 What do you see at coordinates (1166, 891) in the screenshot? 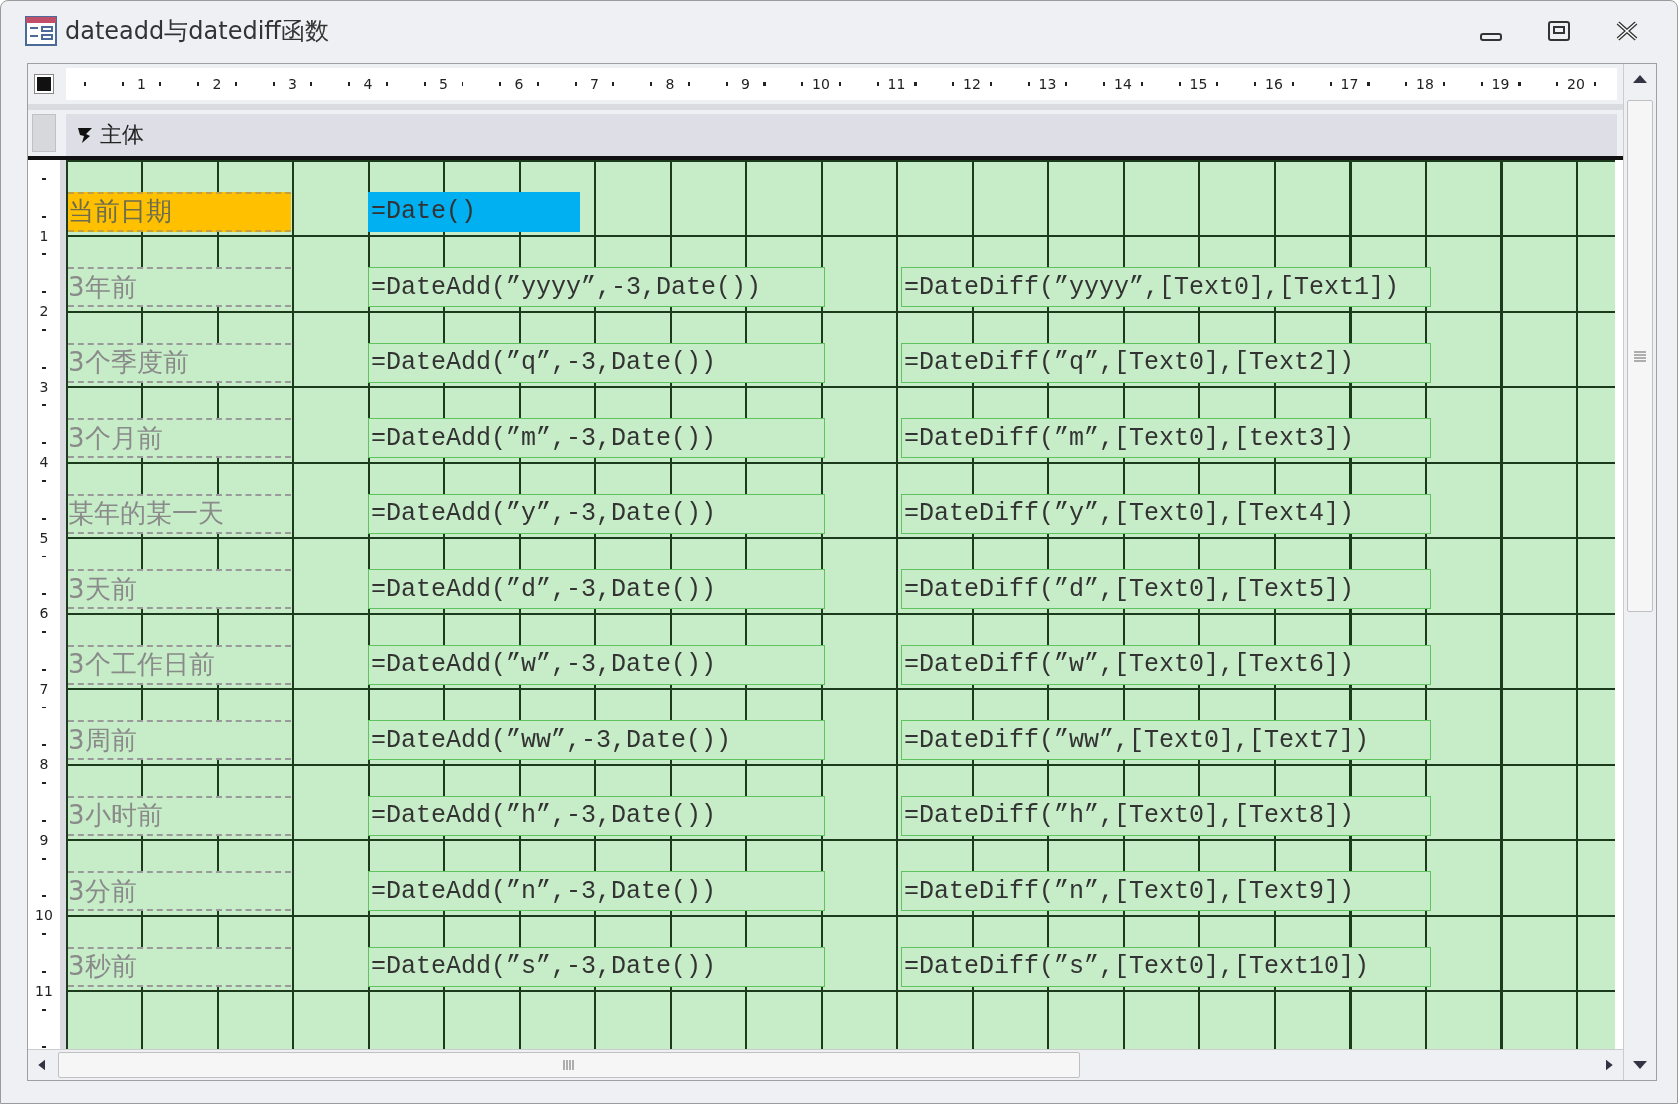
I see `textbox-control: =DateDiff(”n”,[Text0],[Text9])` at bounding box center [1166, 891].